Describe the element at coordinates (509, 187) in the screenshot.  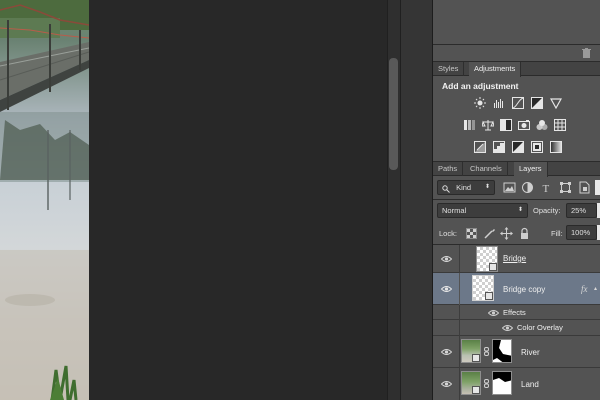
I see `pixel-filter-icon` at that location.